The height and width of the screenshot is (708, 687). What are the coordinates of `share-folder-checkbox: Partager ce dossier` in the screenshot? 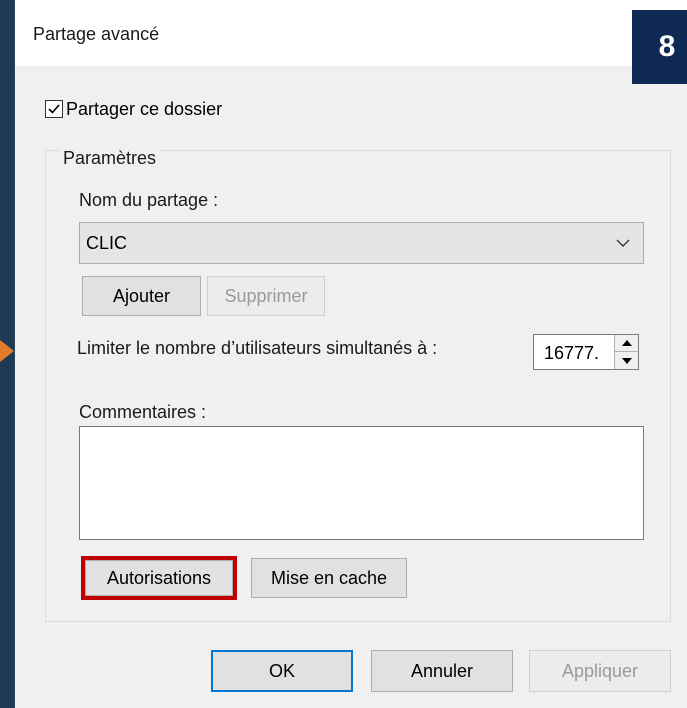 It's located at (133, 109).